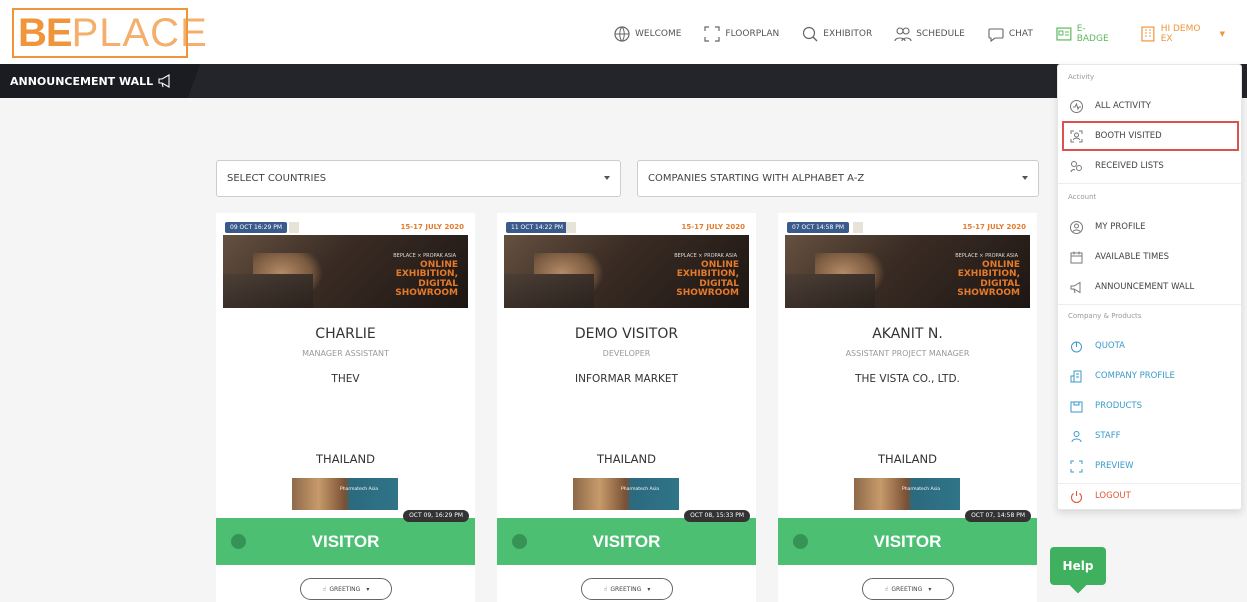 This screenshot has height=602, width=1247. What do you see at coordinates (1076, 227) in the screenshot?
I see `profile-icon` at bounding box center [1076, 227].